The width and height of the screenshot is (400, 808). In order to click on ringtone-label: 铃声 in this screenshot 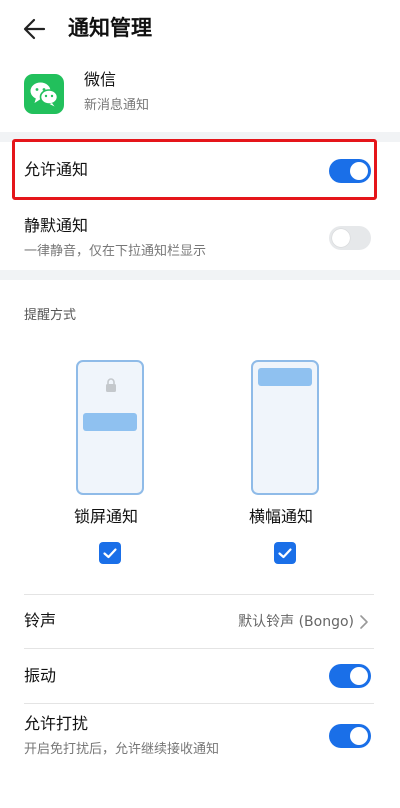, I will do `click(40, 620)`.